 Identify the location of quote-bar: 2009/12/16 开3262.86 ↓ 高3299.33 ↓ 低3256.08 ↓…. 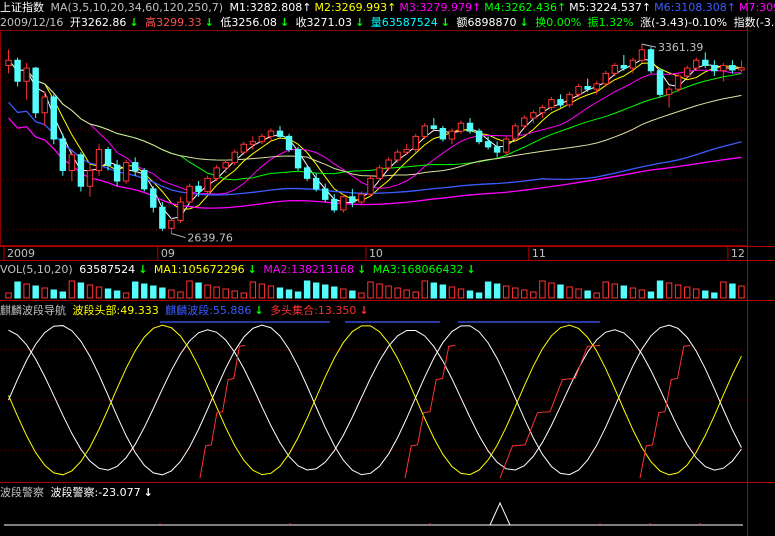
(387, 22).